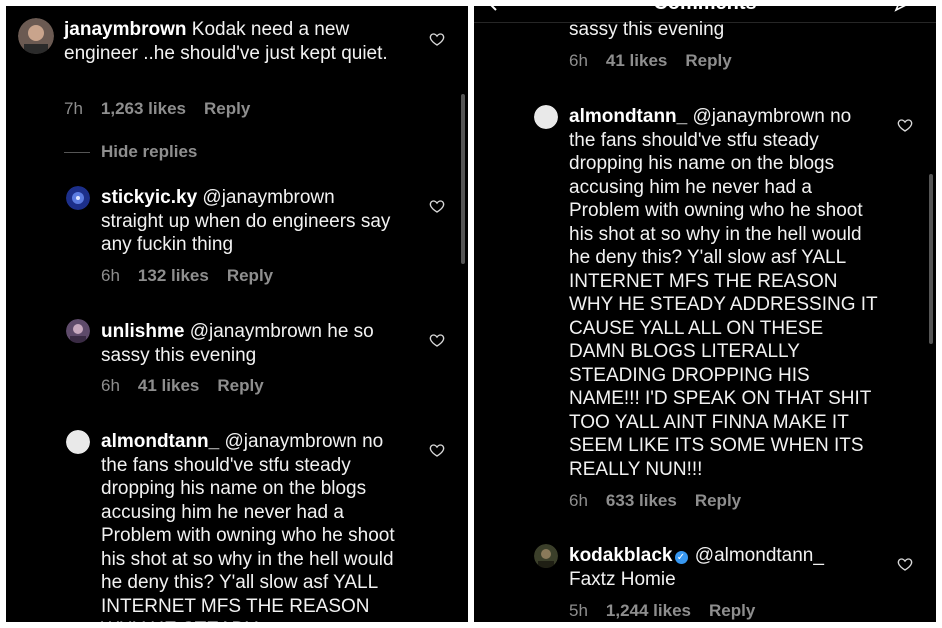  I want to click on comment-meta: 6h 132 likes Reply, so click(196, 276).